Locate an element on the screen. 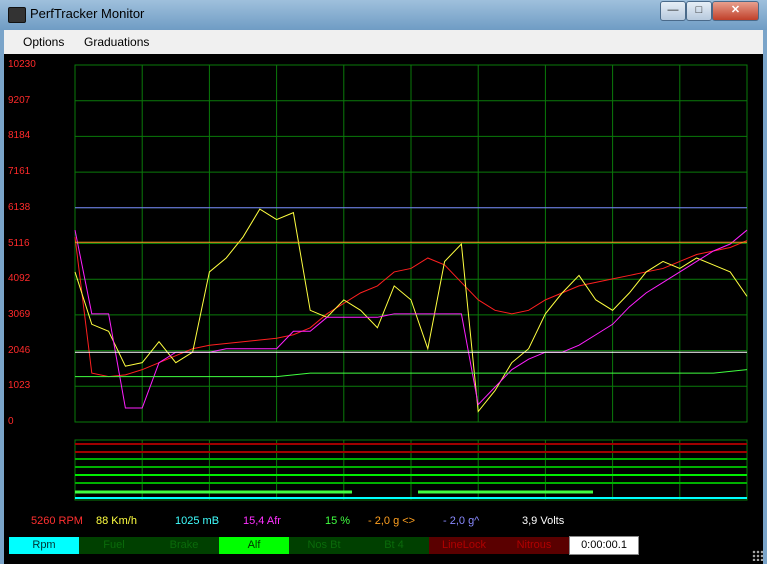 The image size is (767, 564). channel-button-rpm: Rpm is located at coordinates (44, 545).